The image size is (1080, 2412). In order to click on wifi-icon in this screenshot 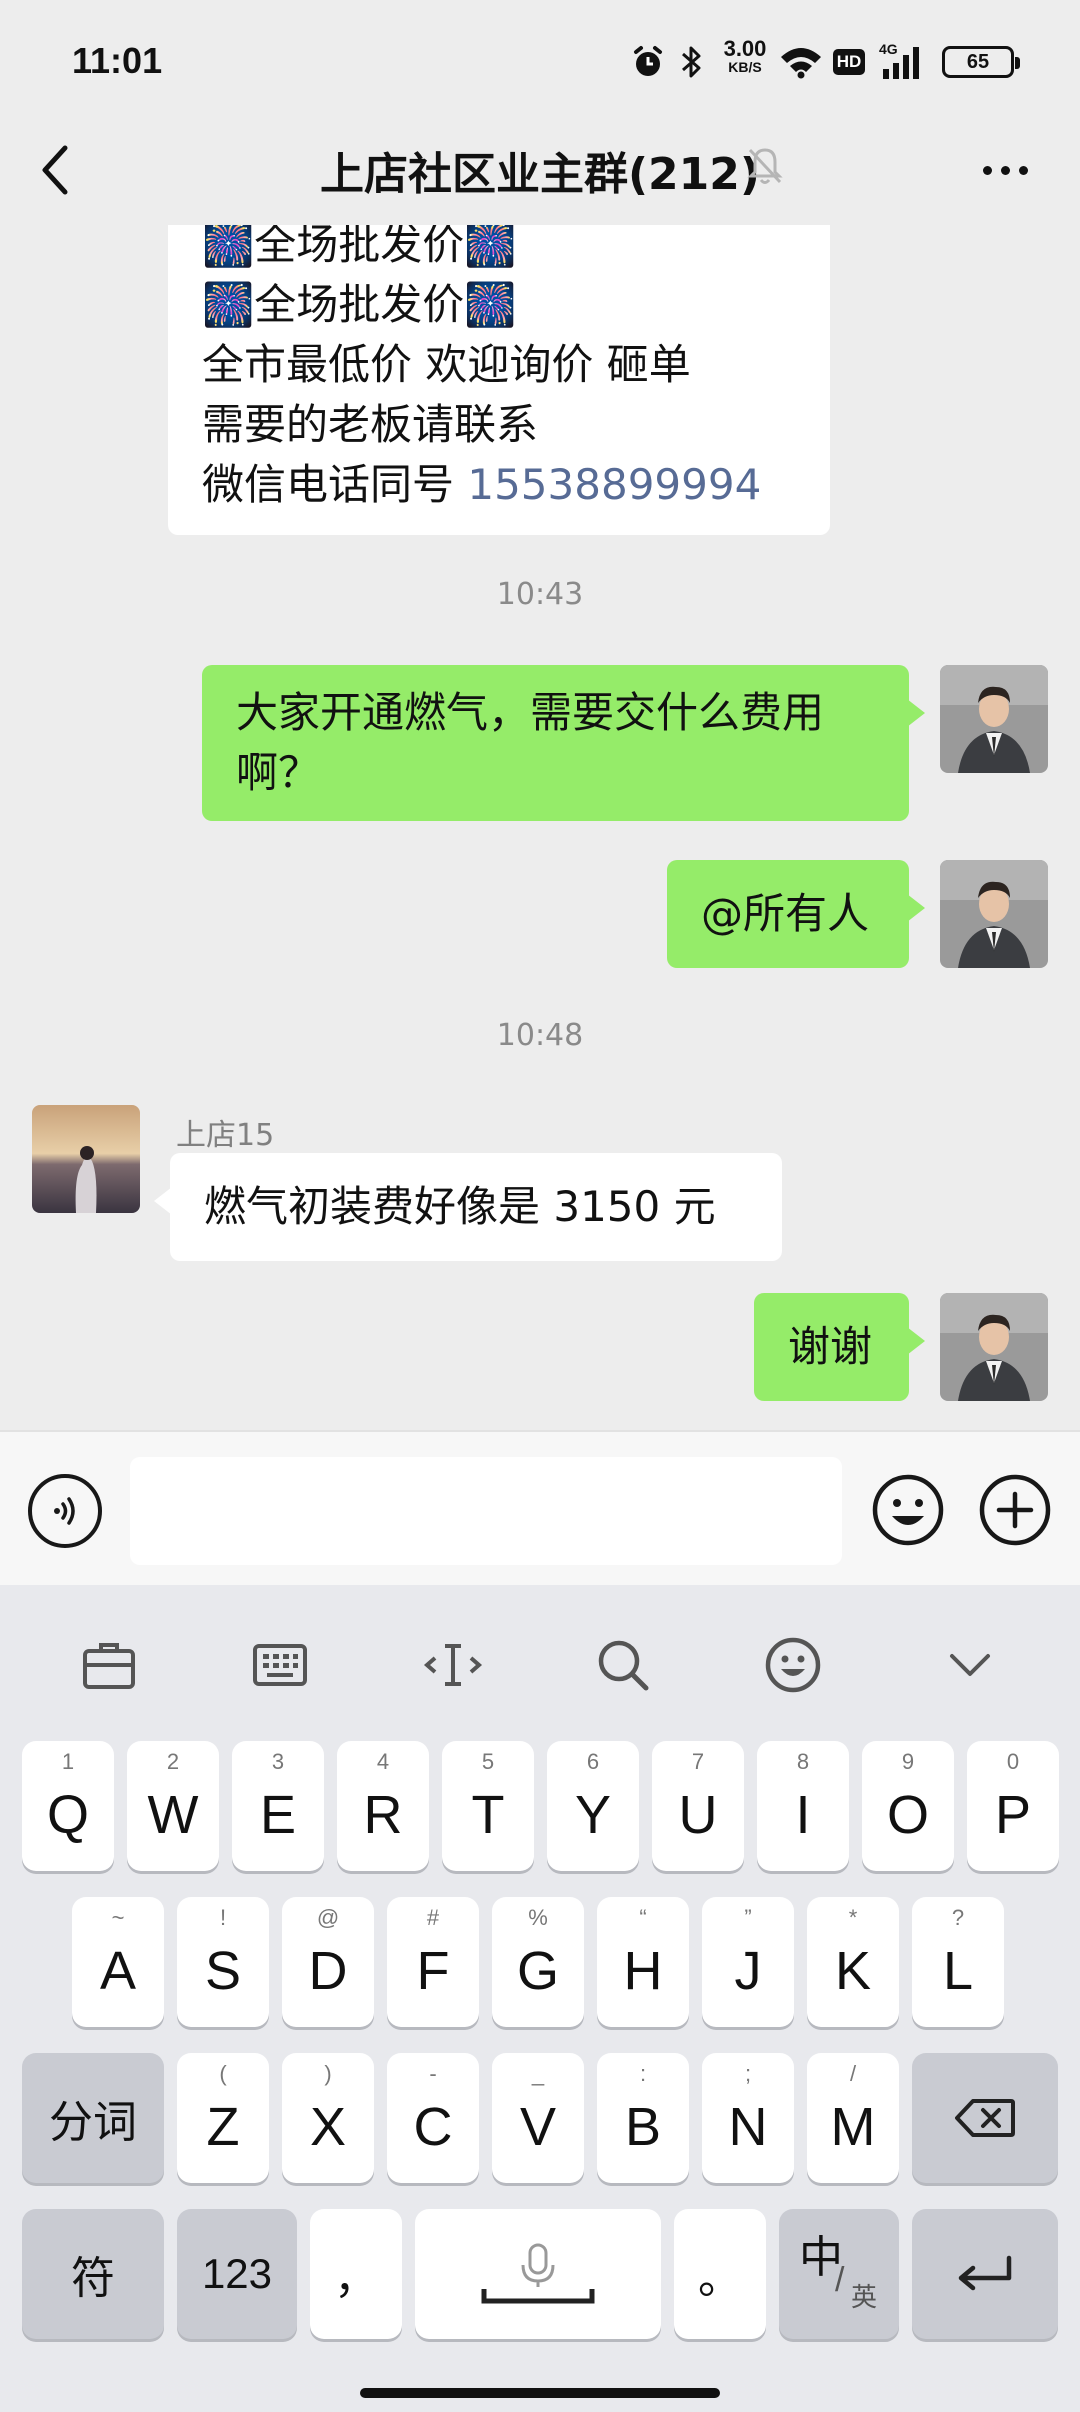, I will do `click(801, 62)`.